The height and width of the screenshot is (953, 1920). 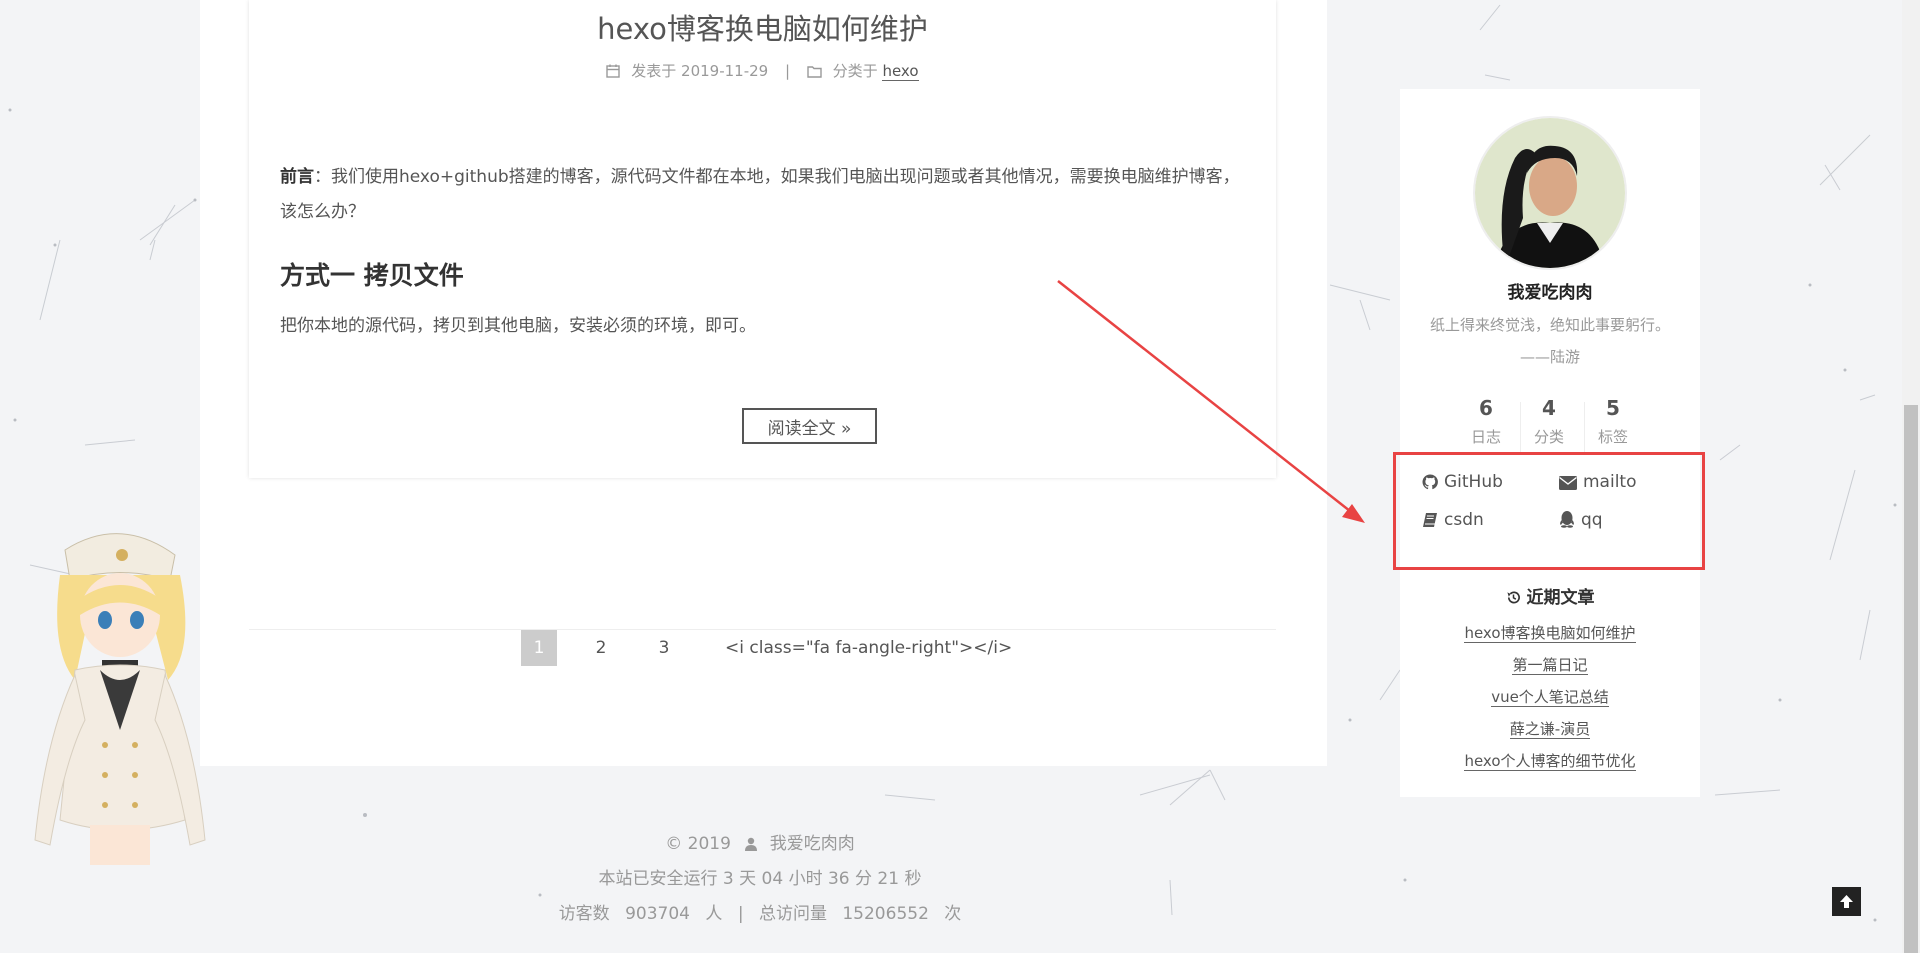 What do you see at coordinates (1613, 408) in the screenshot?
I see `stat-tags-count: 5` at bounding box center [1613, 408].